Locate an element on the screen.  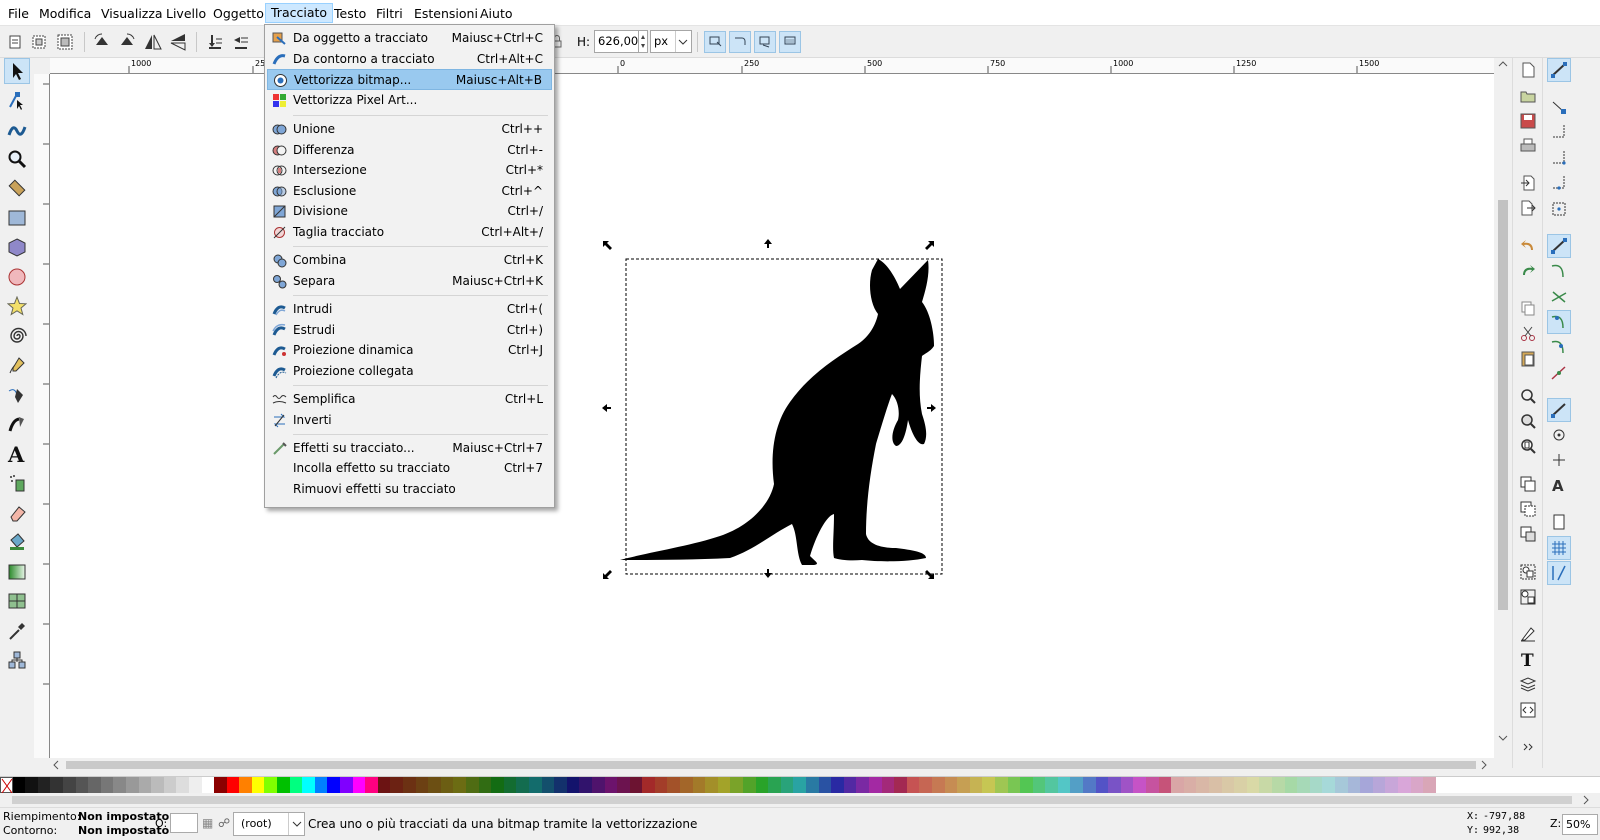
menu-testo: Testo is located at coordinates (350, 13).